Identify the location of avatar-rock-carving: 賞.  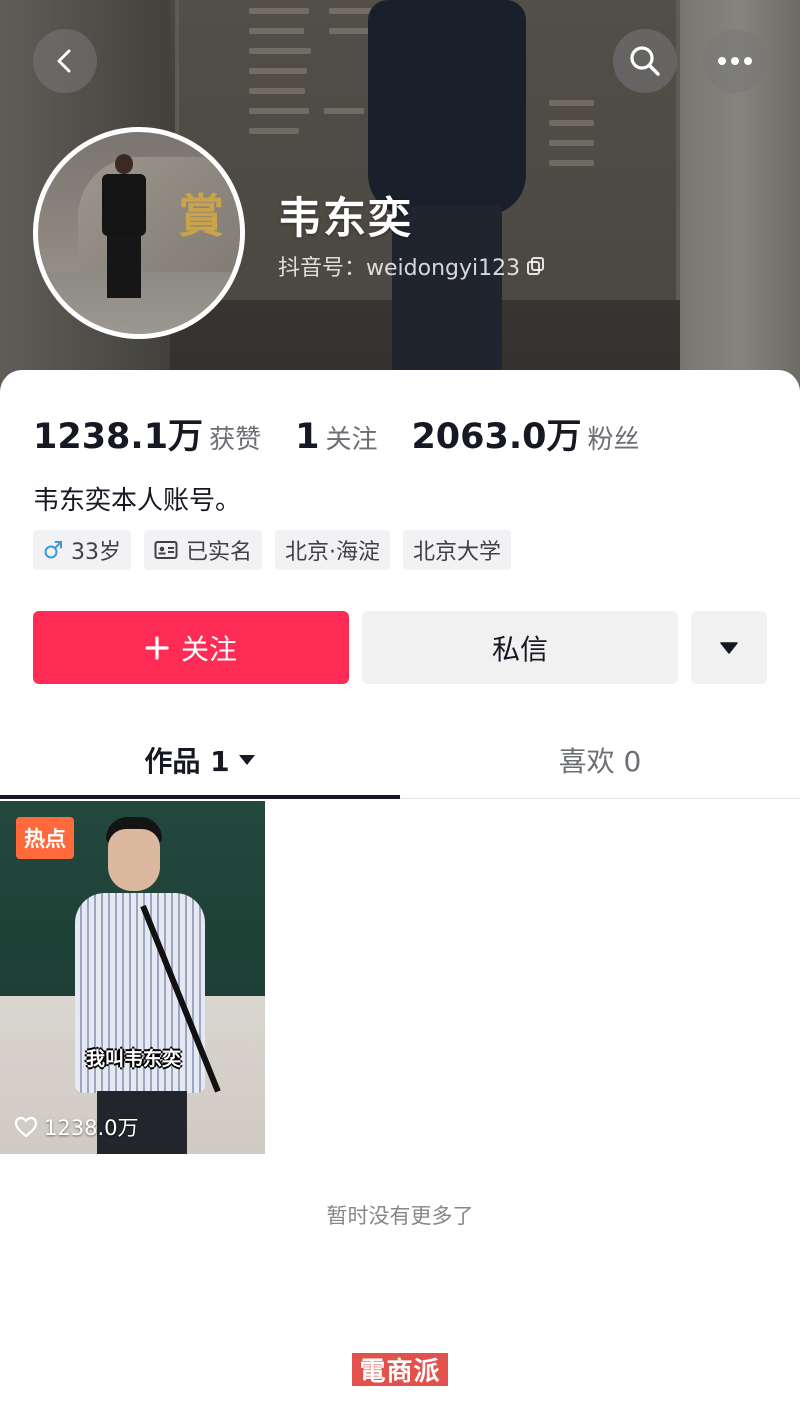
(201, 216).